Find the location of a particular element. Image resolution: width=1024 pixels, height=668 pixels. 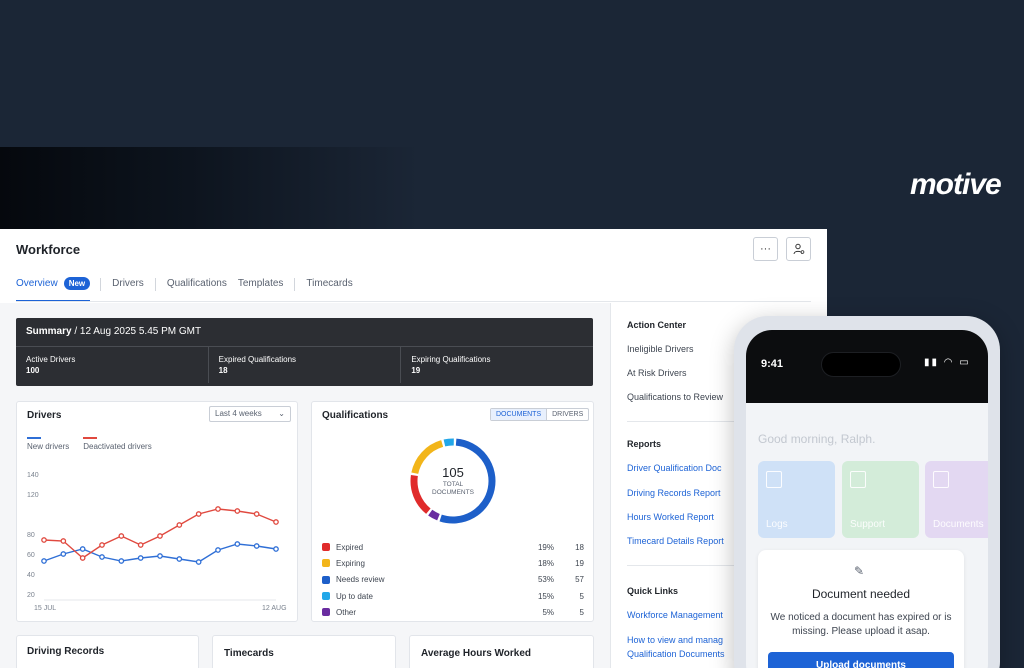

donut-total-label: DOCUMENTS is located at coordinates (453, 492).